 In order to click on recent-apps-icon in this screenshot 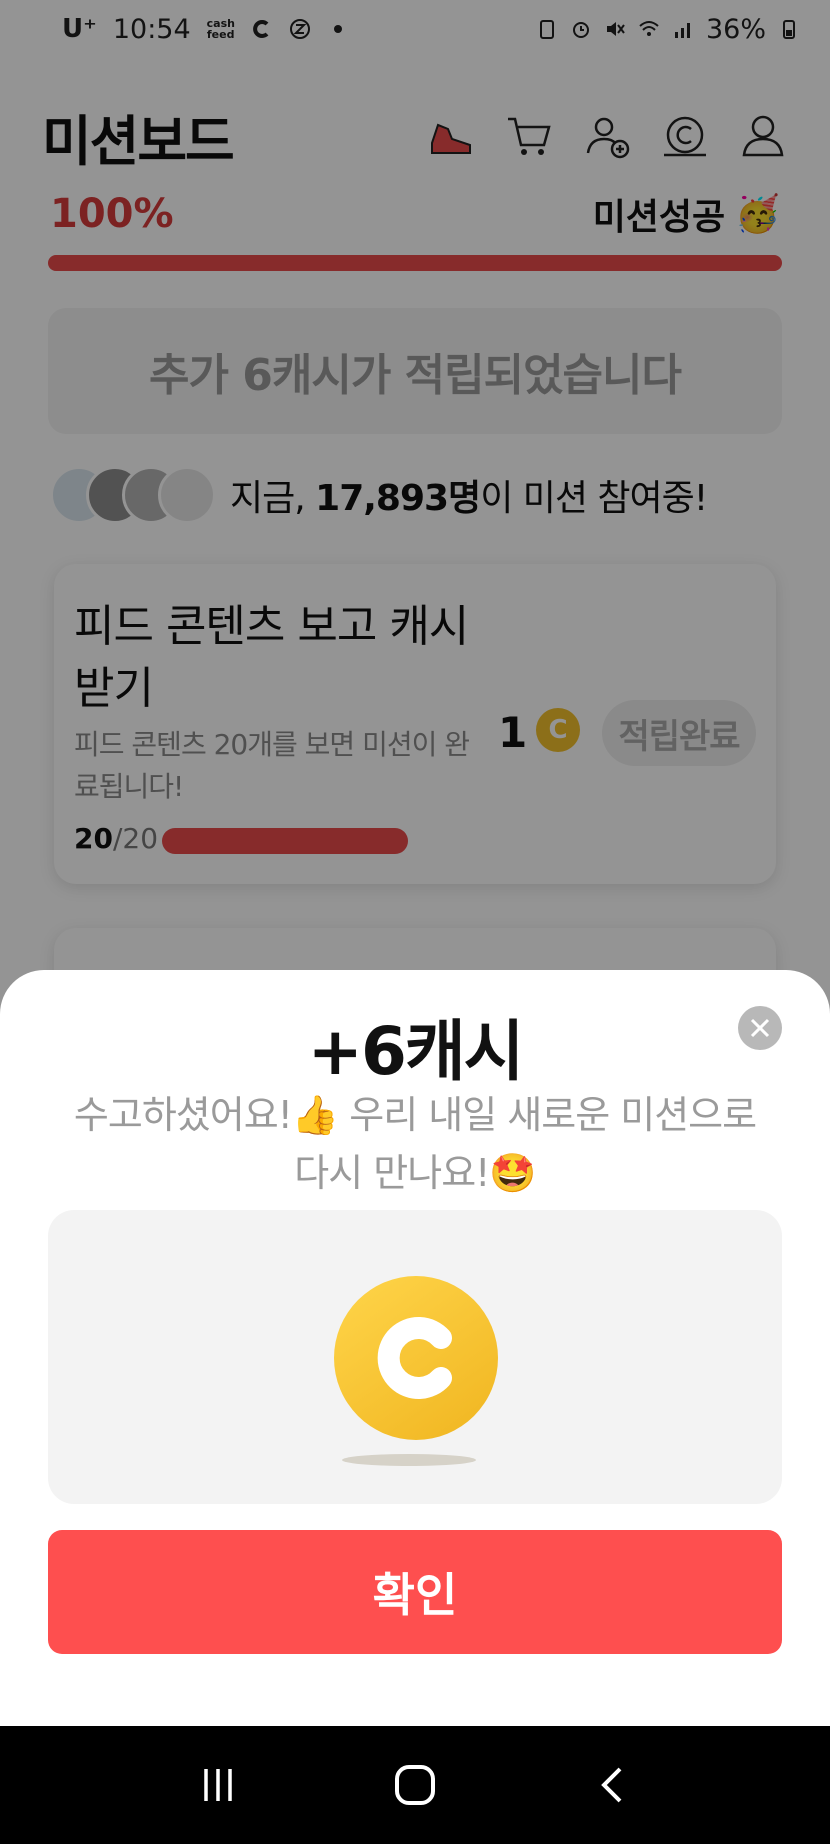, I will do `click(218, 1785)`.